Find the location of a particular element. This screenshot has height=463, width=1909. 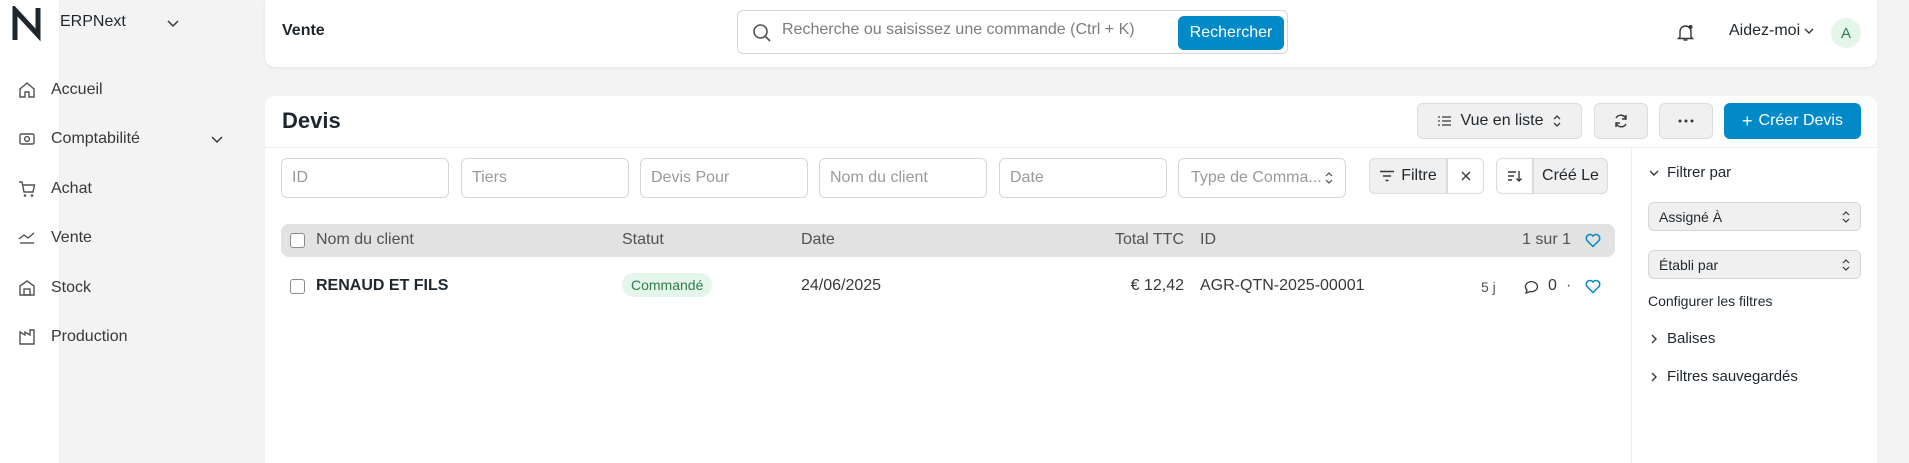

help-menu: Aidez-moi is located at coordinates (1772, 31).